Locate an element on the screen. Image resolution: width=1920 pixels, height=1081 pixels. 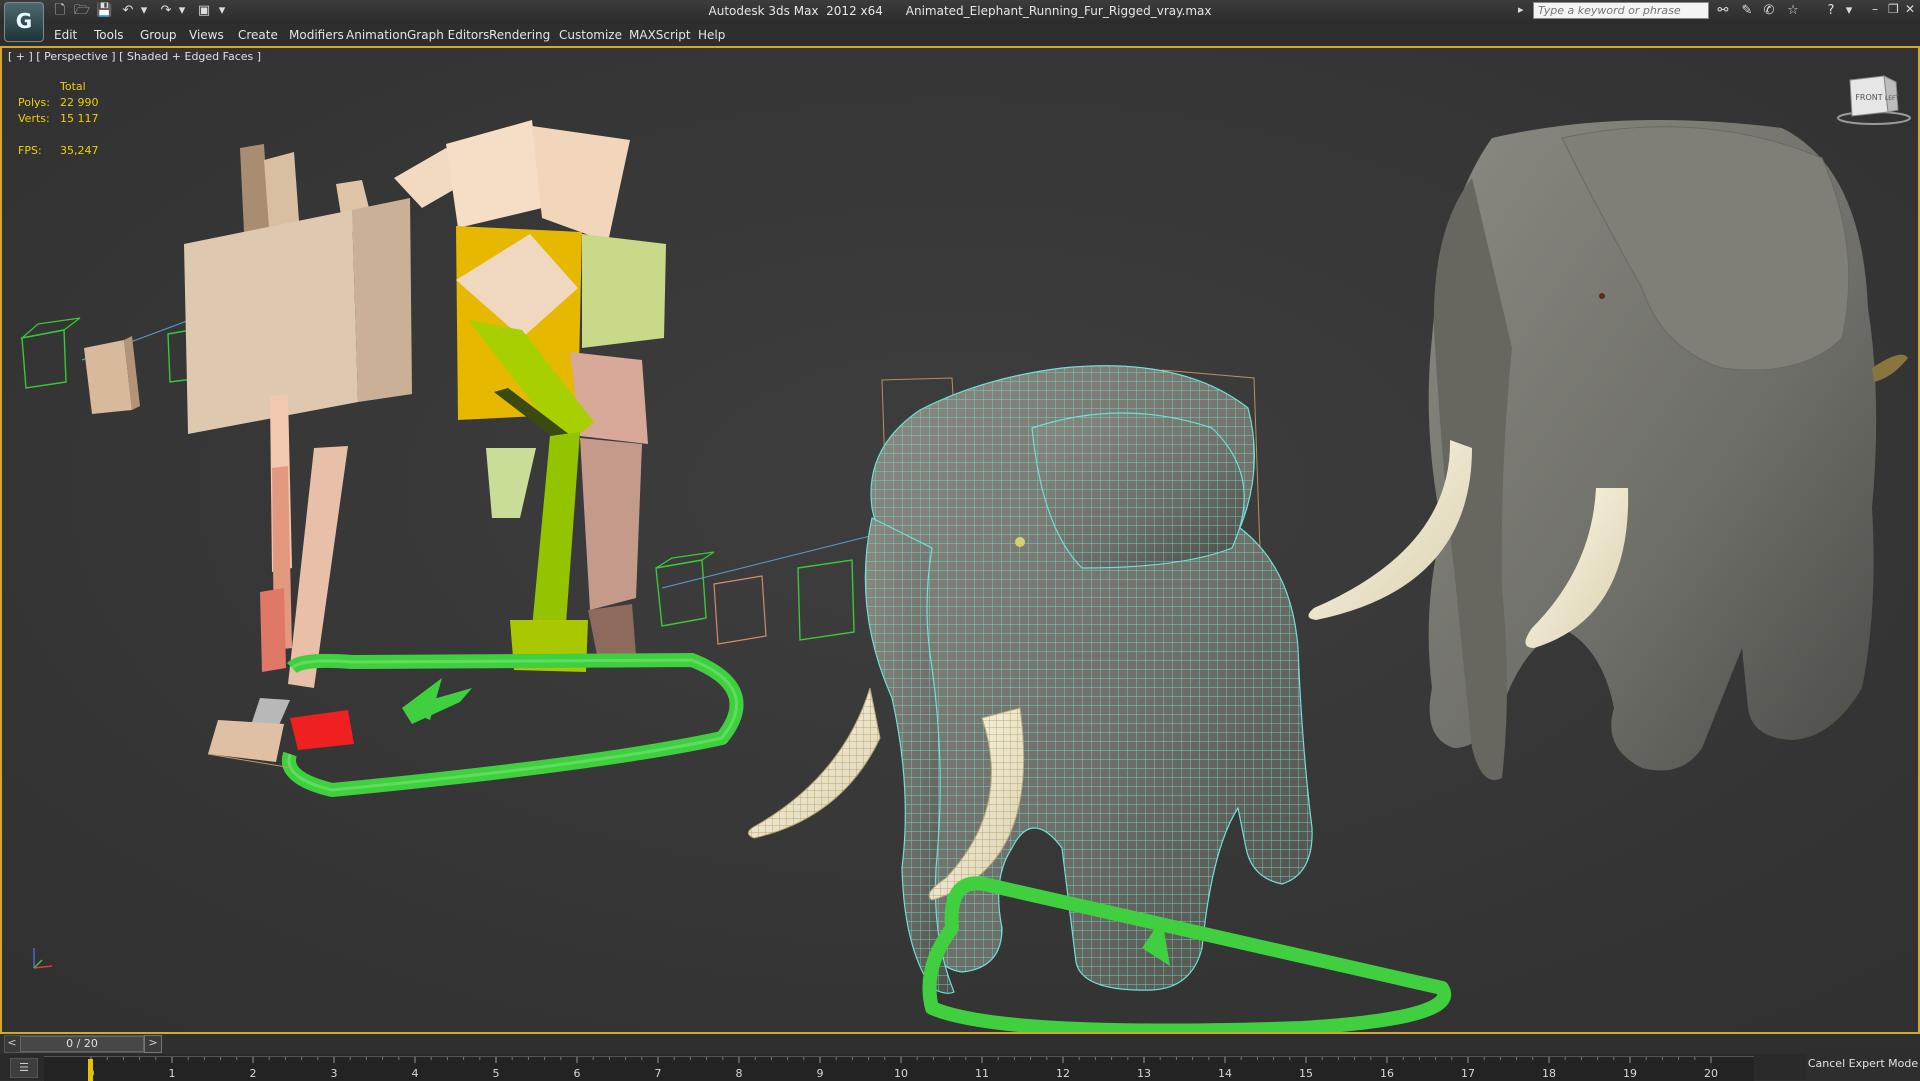
polys-value: 22 990 is located at coordinates (79, 102).